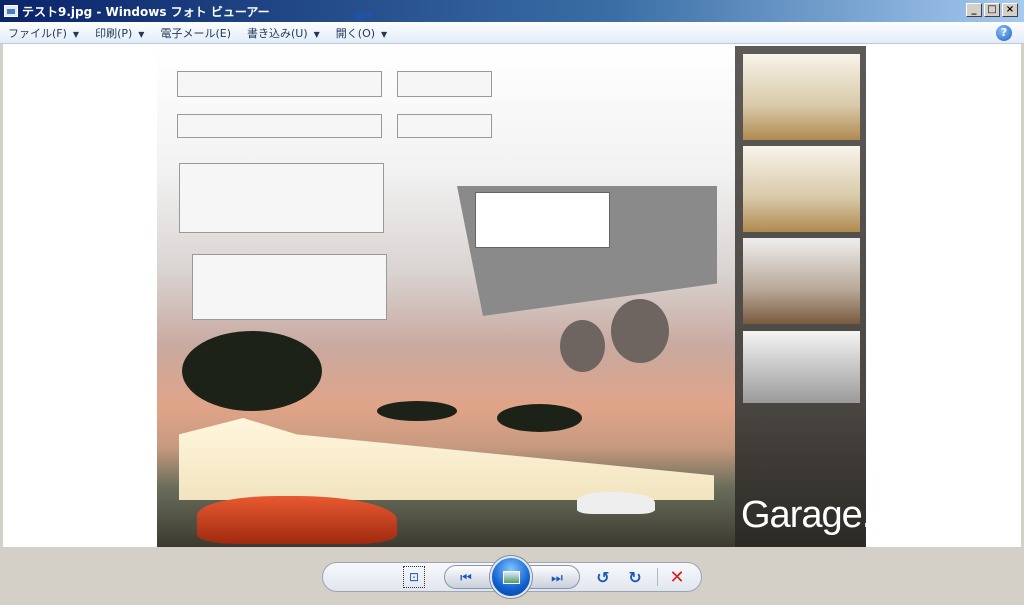 This screenshot has height=605, width=1024. Describe the element at coordinates (992, 10) in the screenshot. I see `maximize-button: □` at that location.